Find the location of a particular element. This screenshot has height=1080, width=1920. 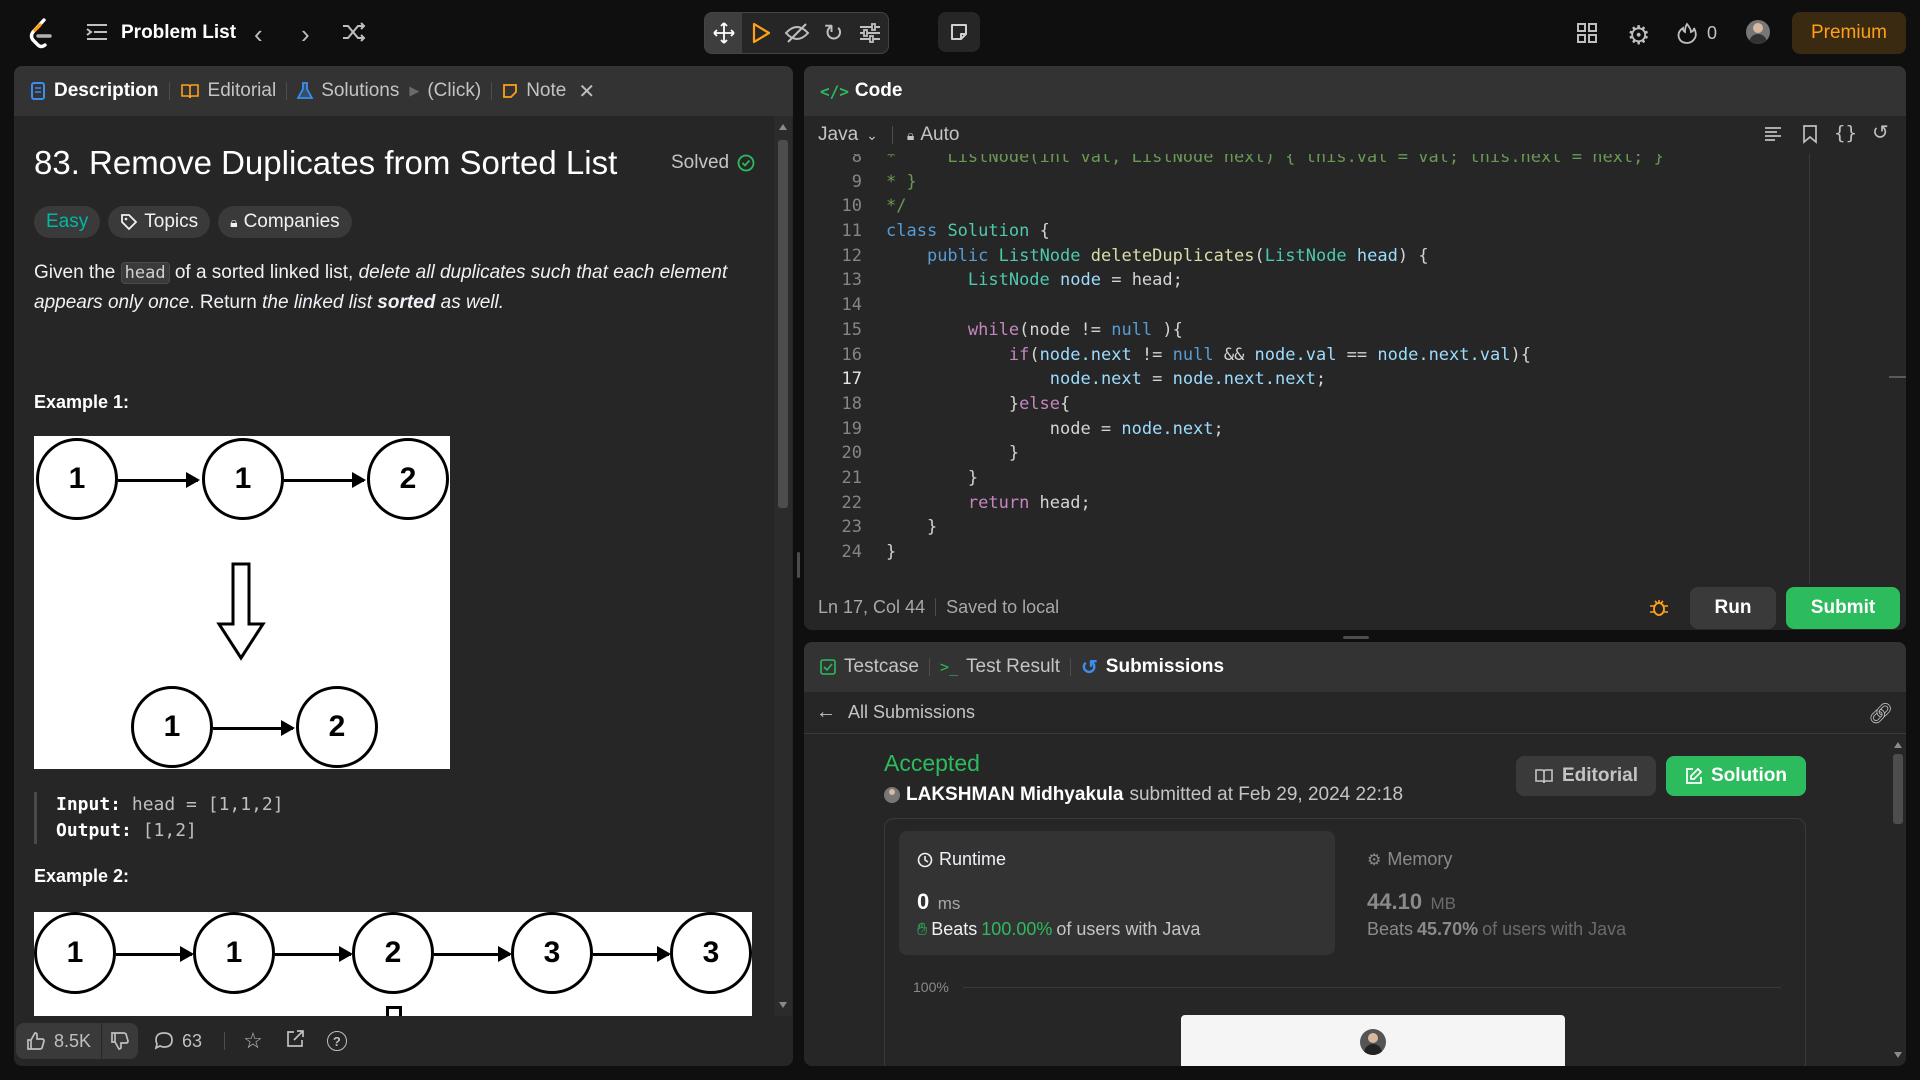

link-icon: 🔗︎ is located at coordinates (1880, 713).